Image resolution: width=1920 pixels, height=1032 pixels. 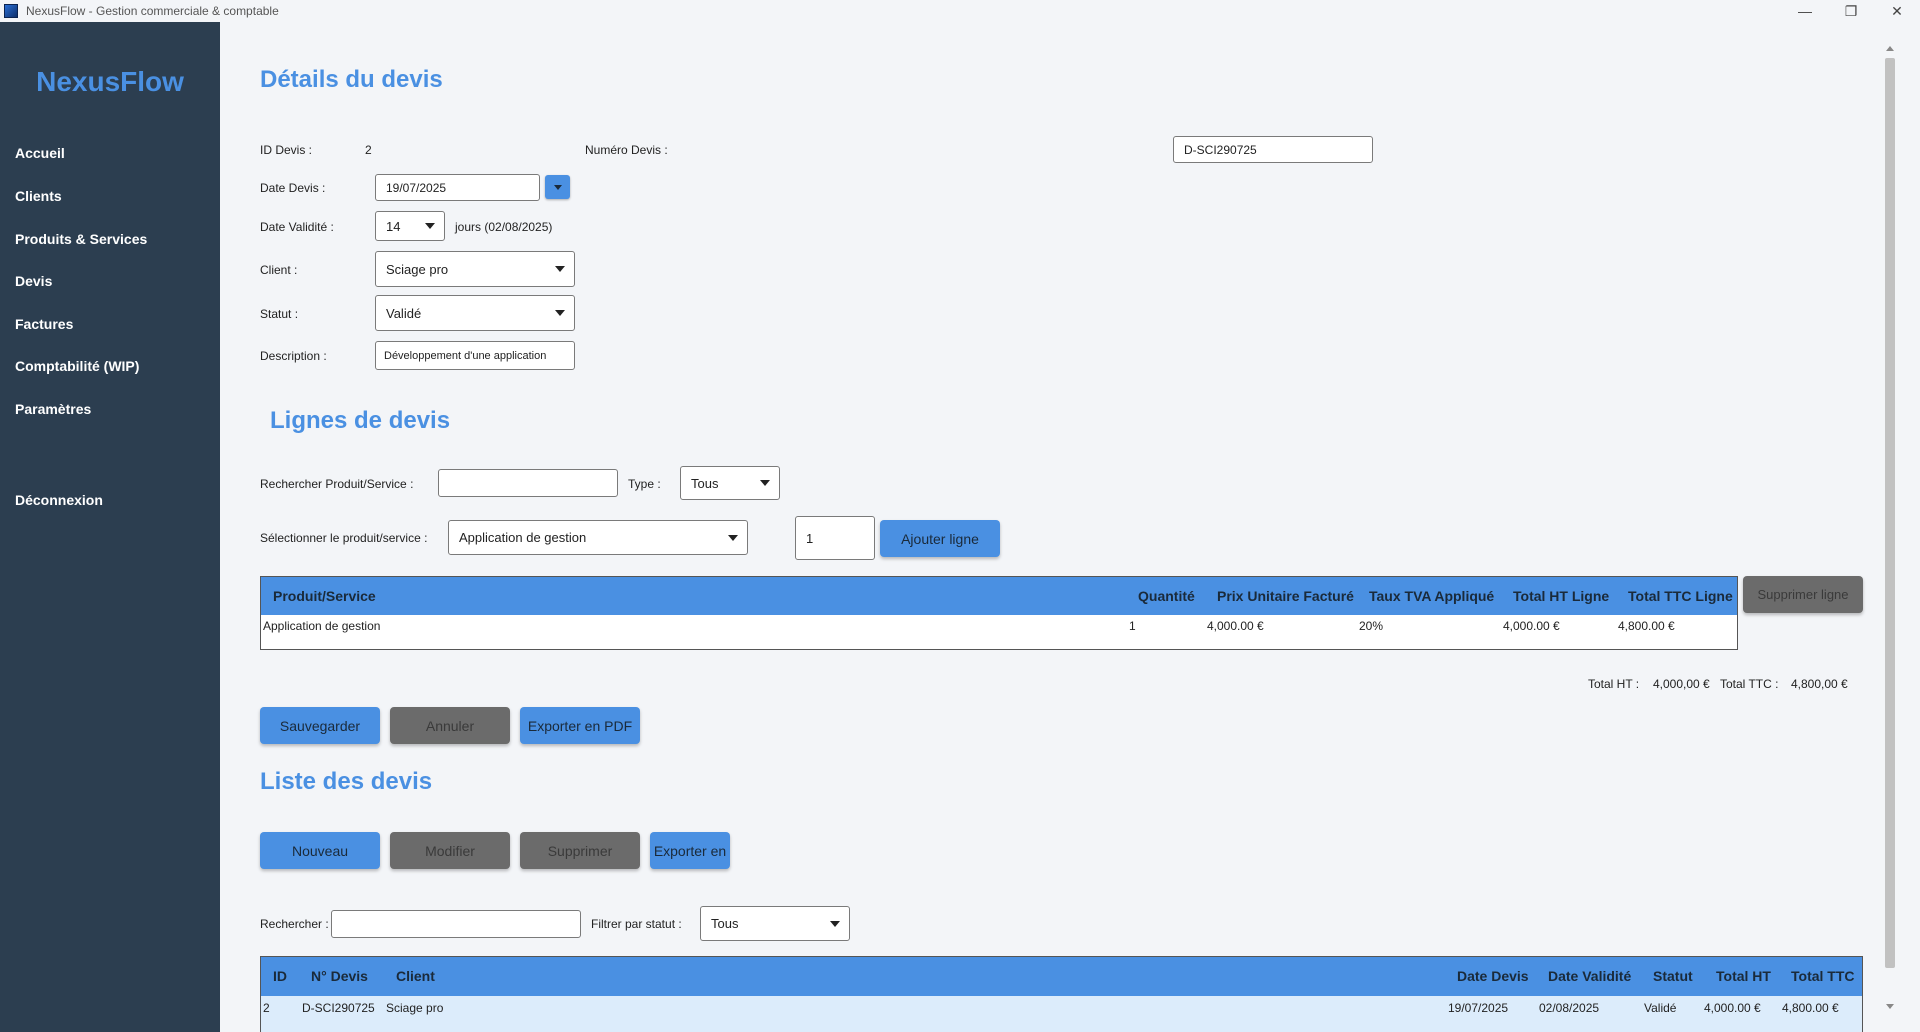 What do you see at coordinates (44, 324) in the screenshot?
I see `sidebar-item-factures: Factures` at bounding box center [44, 324].